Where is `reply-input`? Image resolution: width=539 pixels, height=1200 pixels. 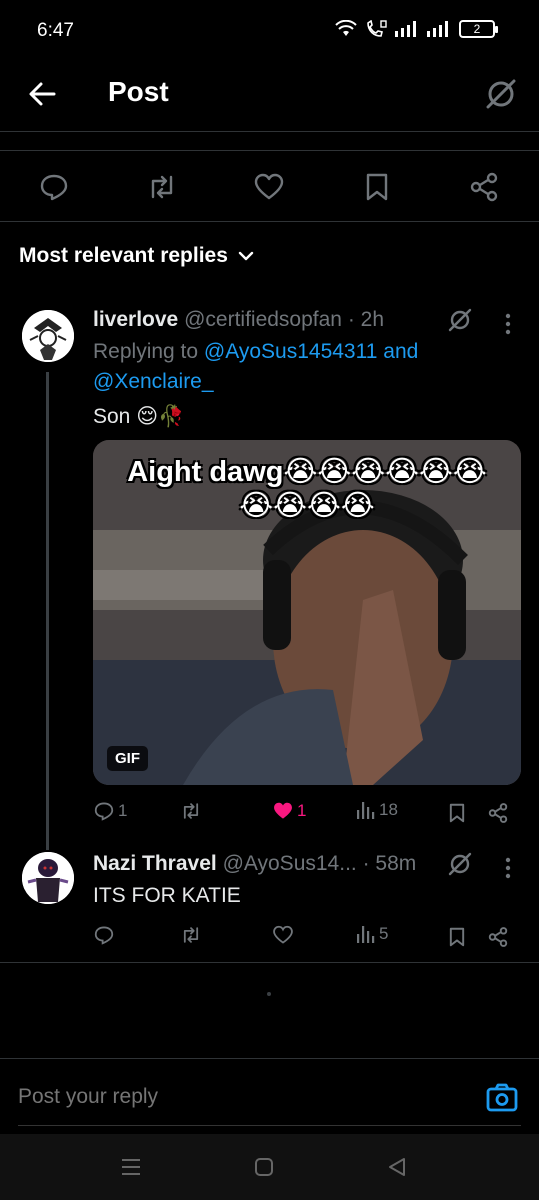
reply-input is located at coordinates (228, 1097).